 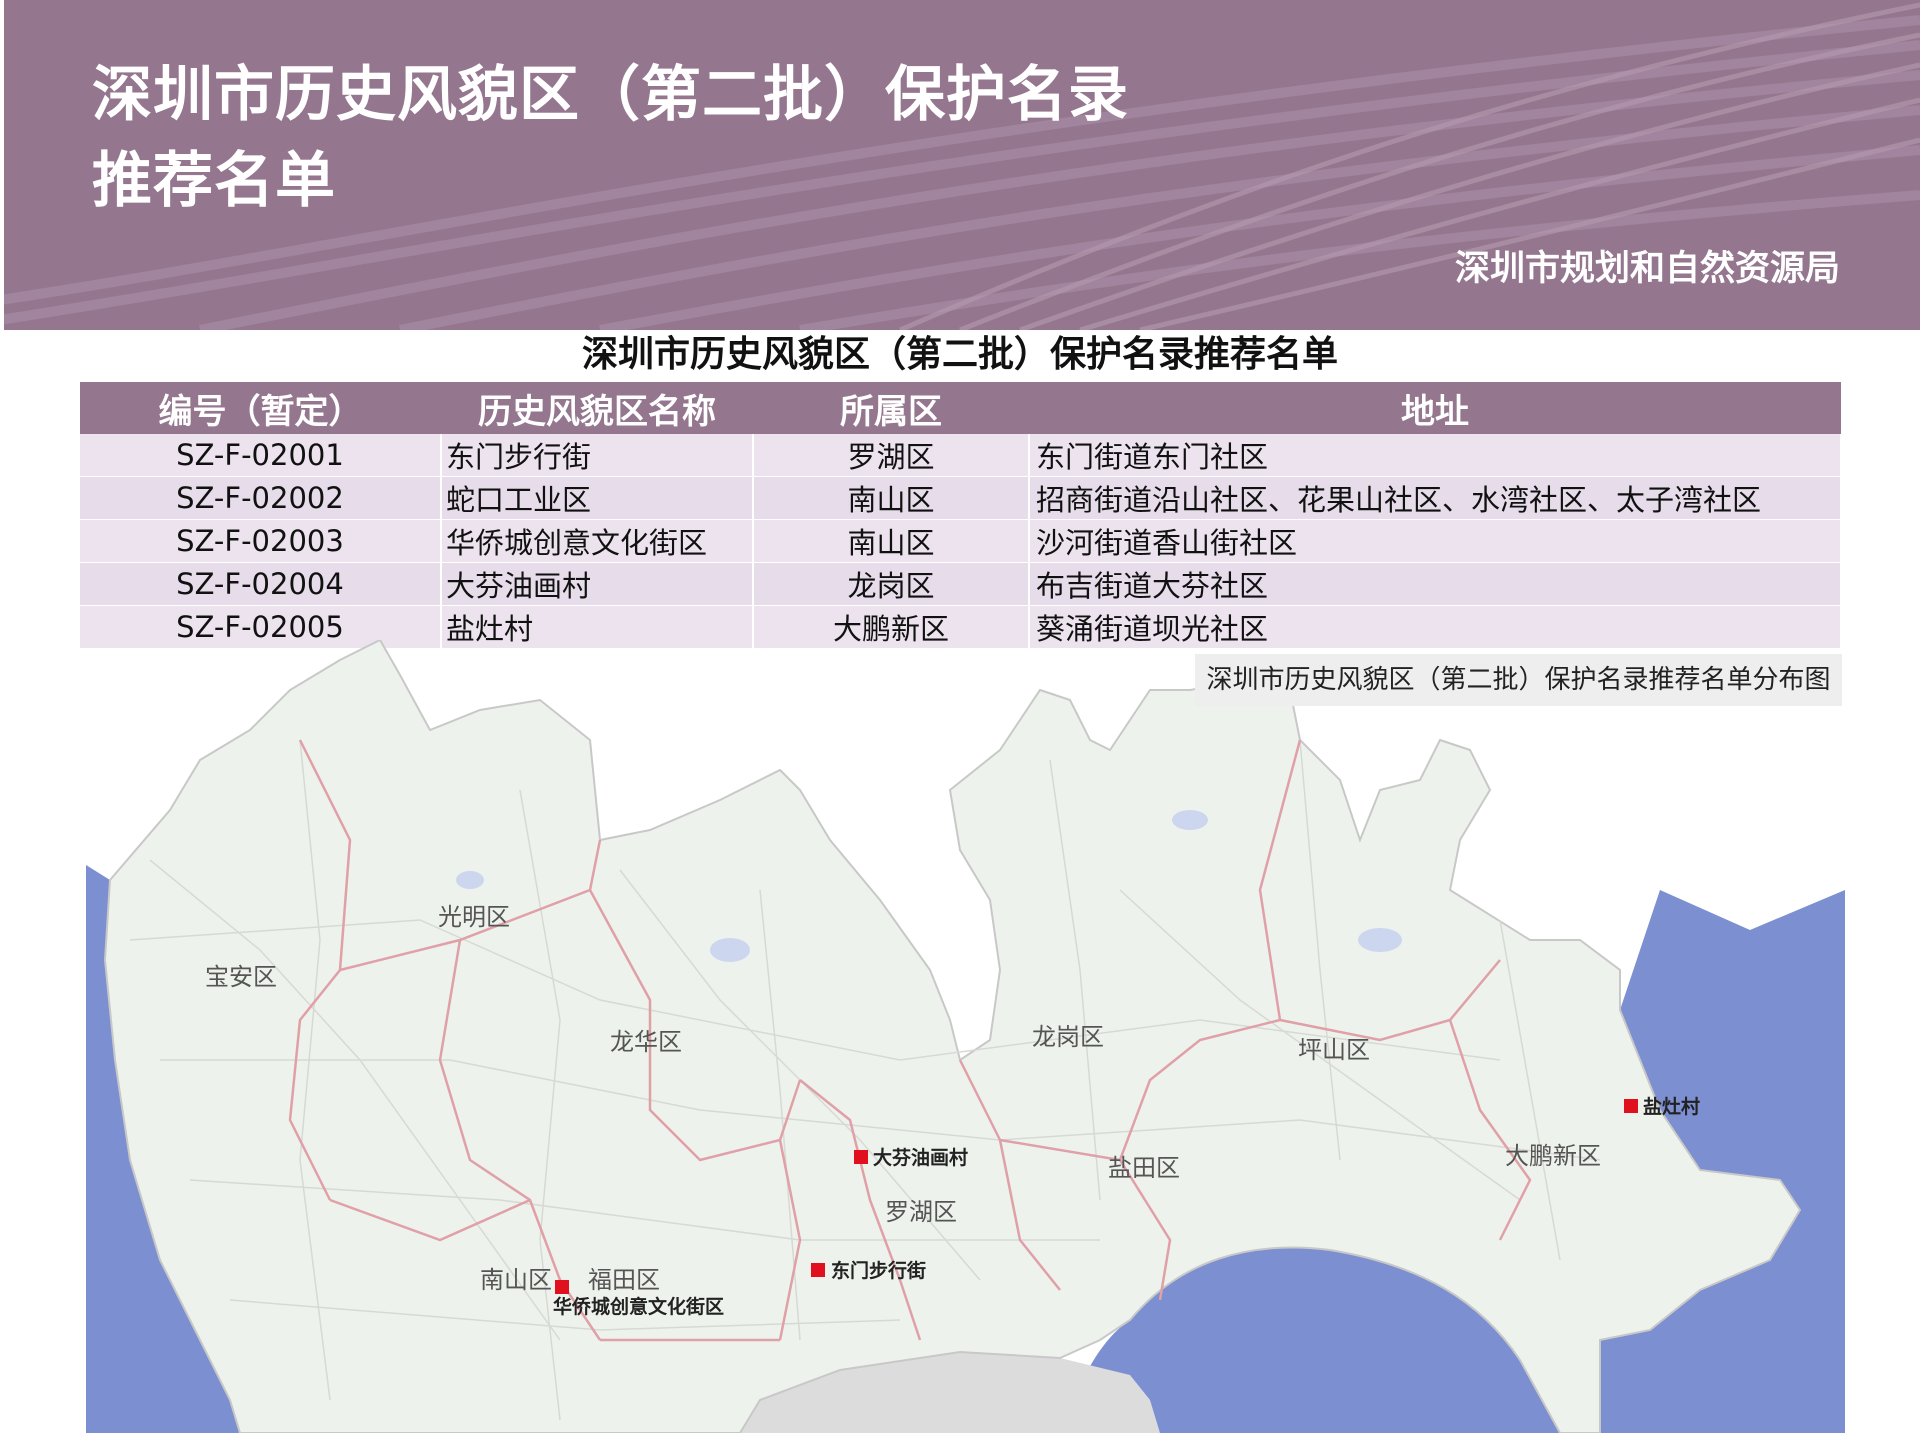 I want to click on district-label-futian: 福田区, so click(x=624, y=1280).